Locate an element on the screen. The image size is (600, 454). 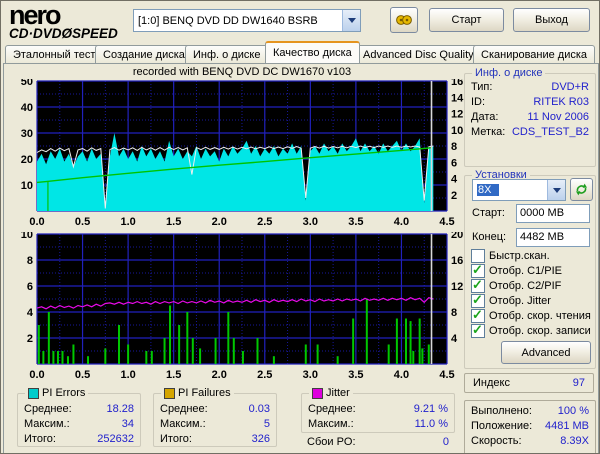
svg-text: 40 is located at coordinates (27, 108).